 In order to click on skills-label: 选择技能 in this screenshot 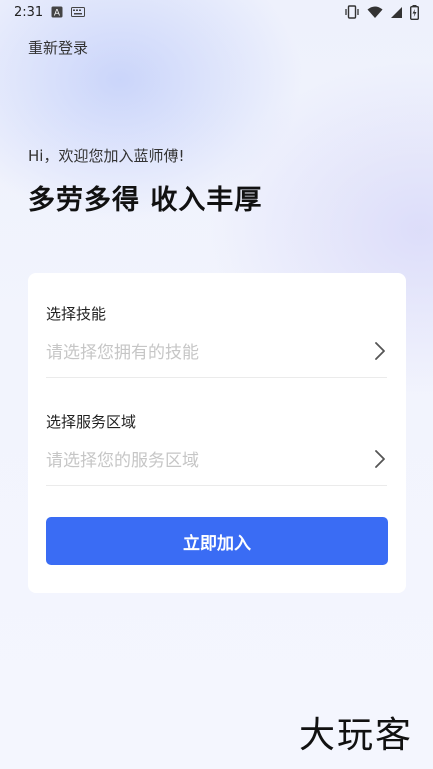, I will do `click(76, 314)`.